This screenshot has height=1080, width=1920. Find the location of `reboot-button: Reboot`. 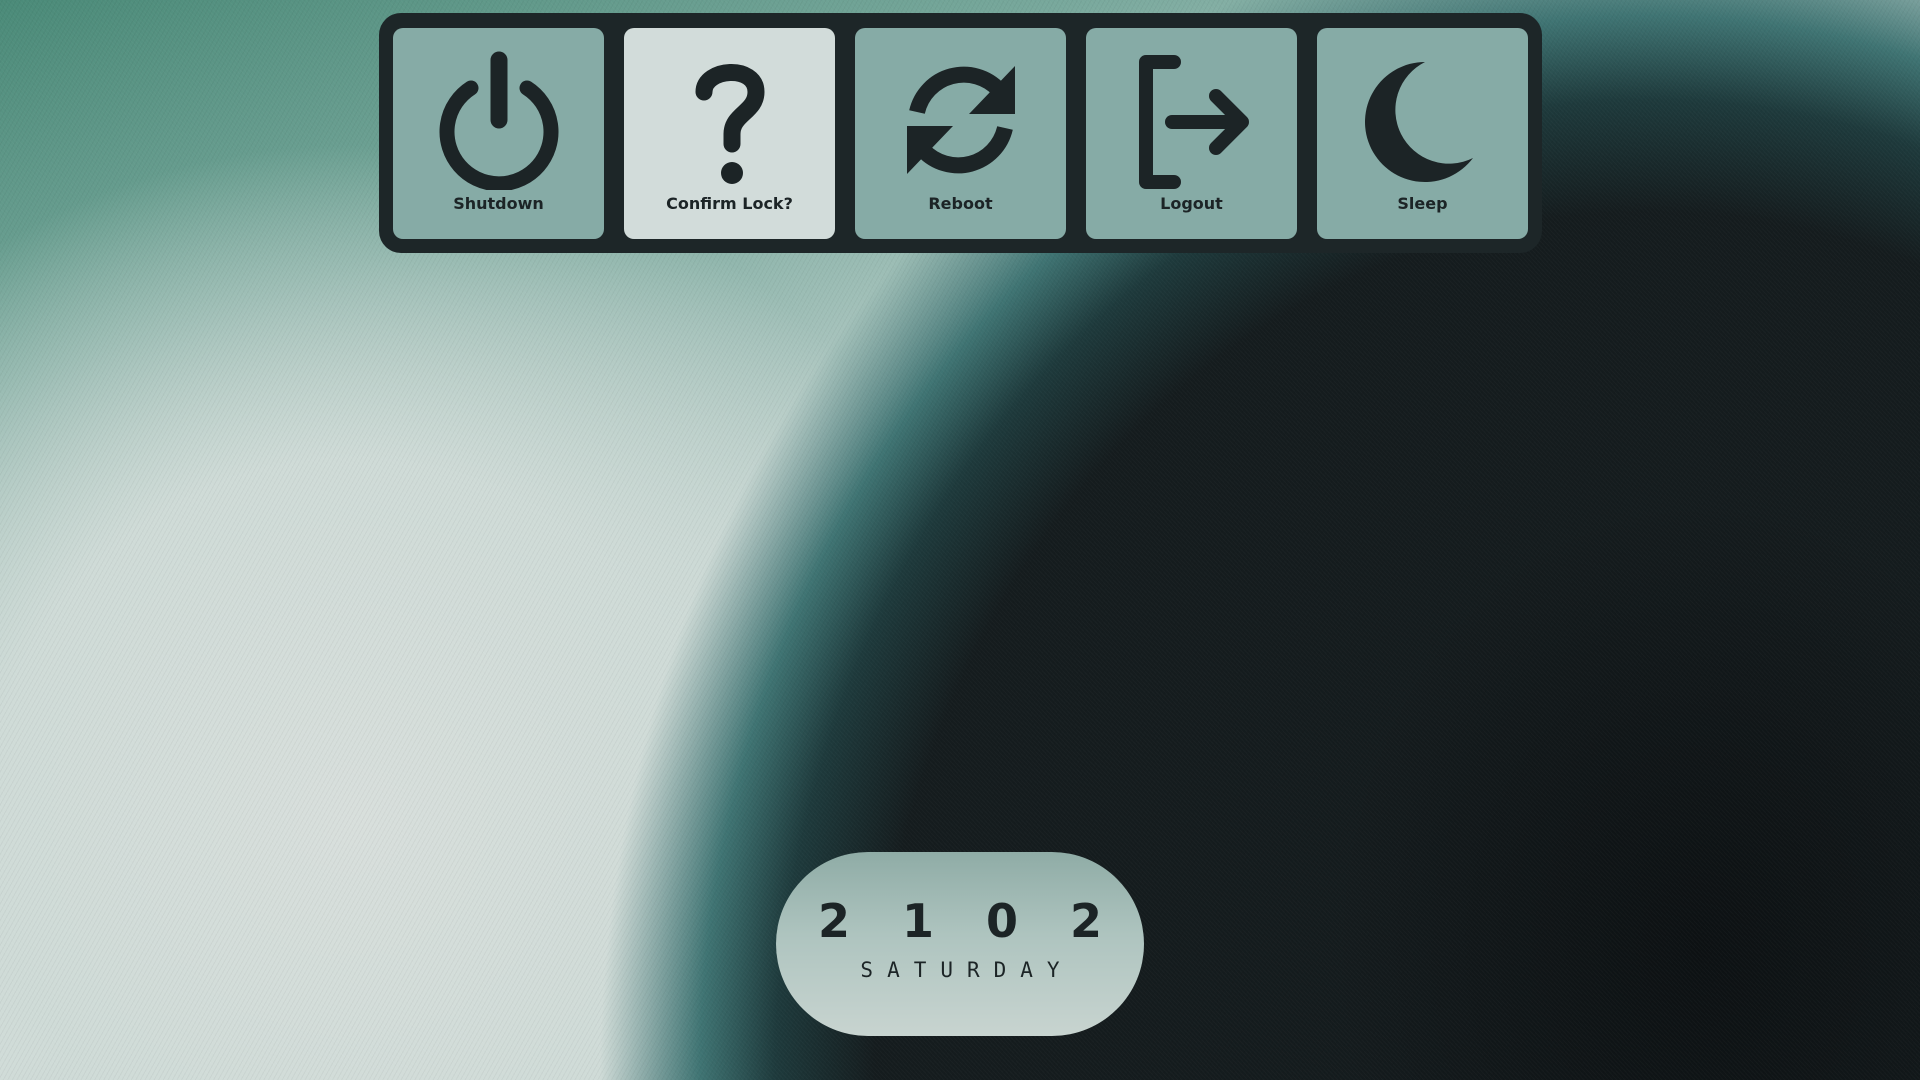

reboot-button: Reboot is located at coordinates (960, 133).